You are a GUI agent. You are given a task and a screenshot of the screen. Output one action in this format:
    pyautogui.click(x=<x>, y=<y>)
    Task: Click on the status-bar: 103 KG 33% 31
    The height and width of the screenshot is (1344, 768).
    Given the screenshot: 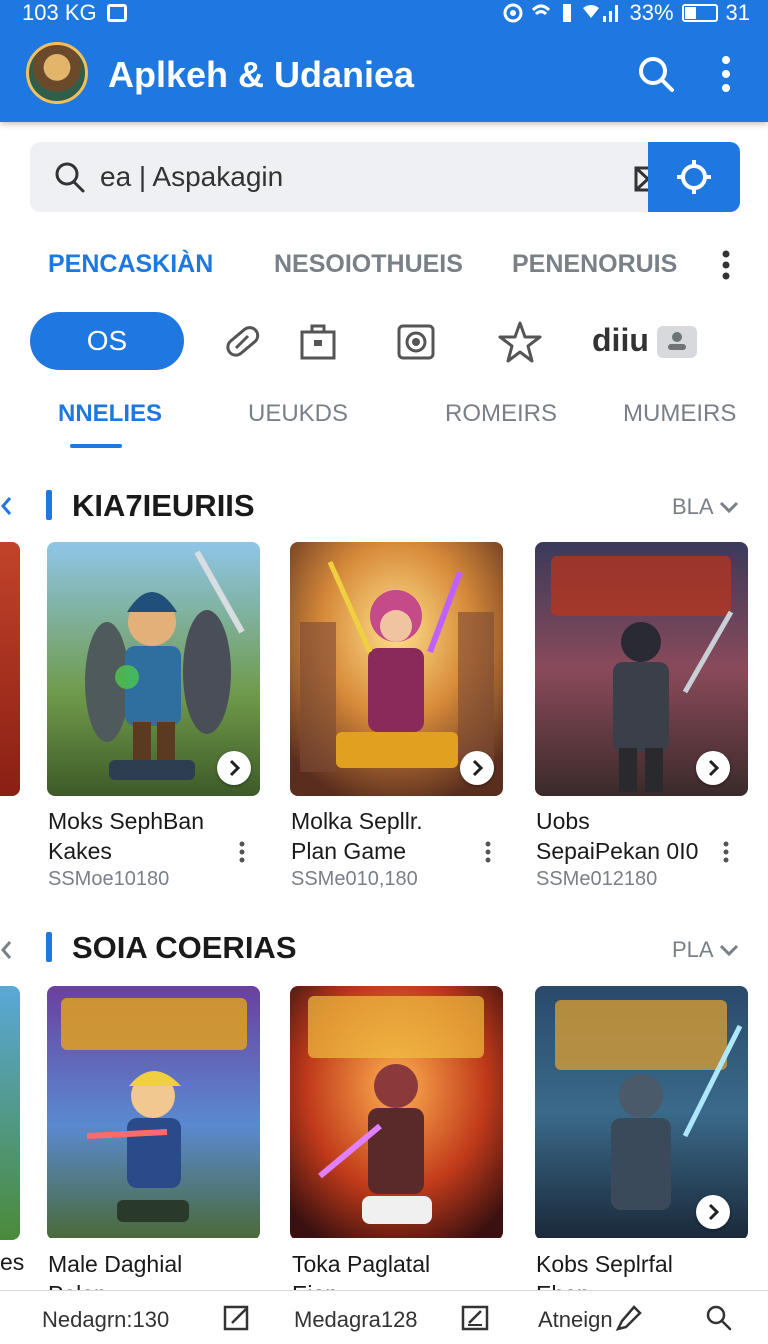 What is the action you would take?
    pyautogui.click(x=384, y=13)
    